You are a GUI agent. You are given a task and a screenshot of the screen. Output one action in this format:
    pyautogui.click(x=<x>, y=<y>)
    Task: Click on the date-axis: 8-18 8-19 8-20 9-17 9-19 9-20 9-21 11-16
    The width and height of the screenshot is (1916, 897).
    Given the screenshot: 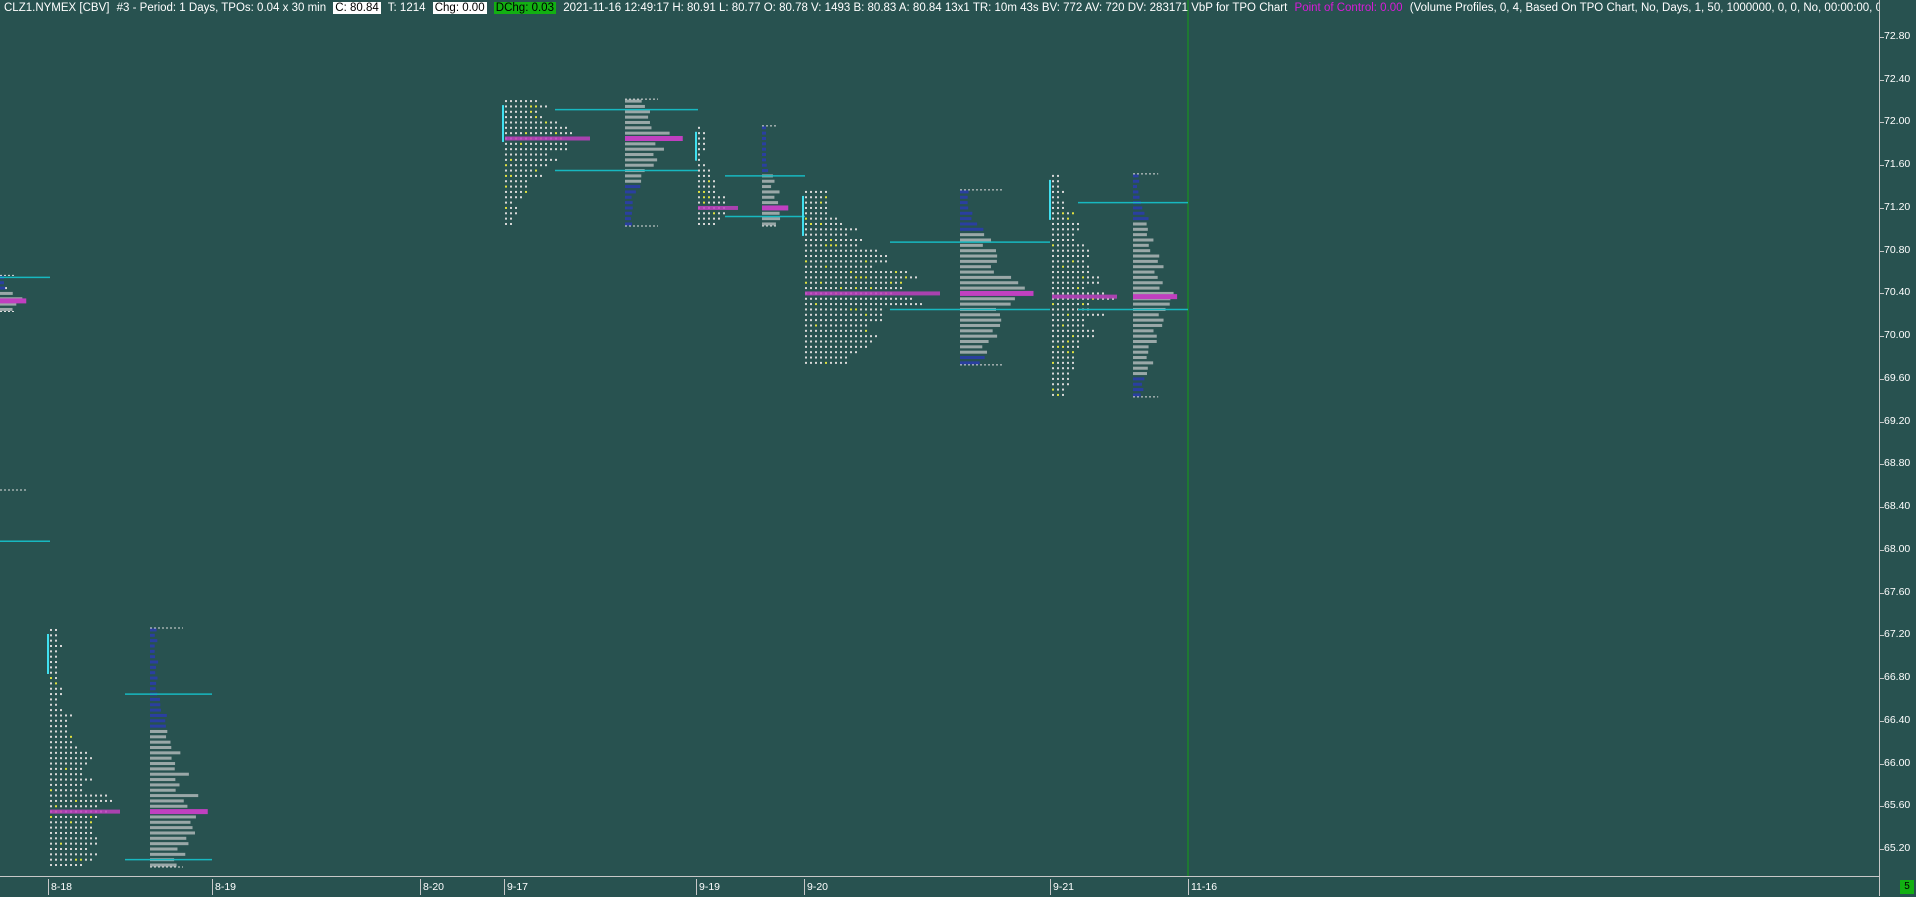 What is the action you would take?
    pyautogui.click(x=939, y=886)
    